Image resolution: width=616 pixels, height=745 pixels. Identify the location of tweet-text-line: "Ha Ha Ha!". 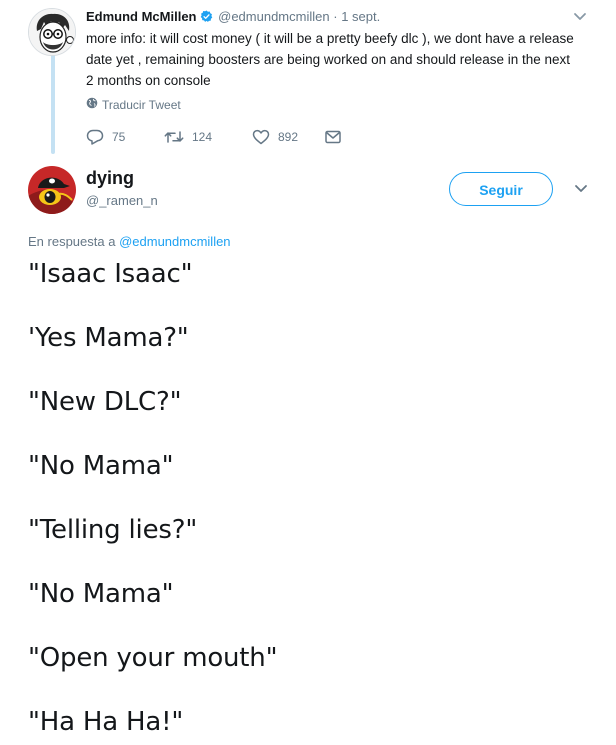
(106, 722).